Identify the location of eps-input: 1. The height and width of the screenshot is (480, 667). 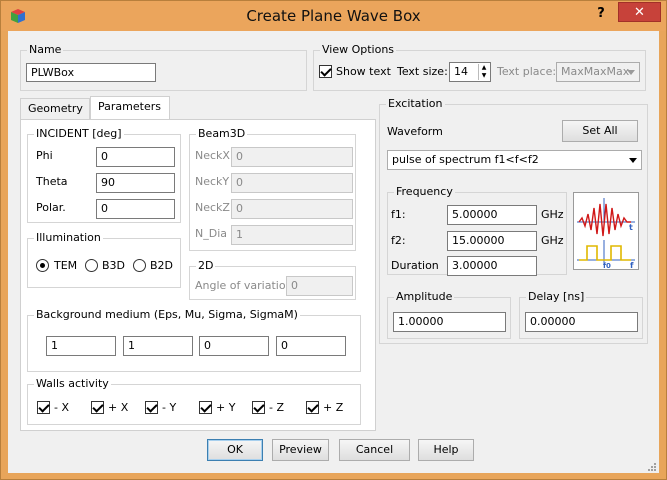
(81, 346).